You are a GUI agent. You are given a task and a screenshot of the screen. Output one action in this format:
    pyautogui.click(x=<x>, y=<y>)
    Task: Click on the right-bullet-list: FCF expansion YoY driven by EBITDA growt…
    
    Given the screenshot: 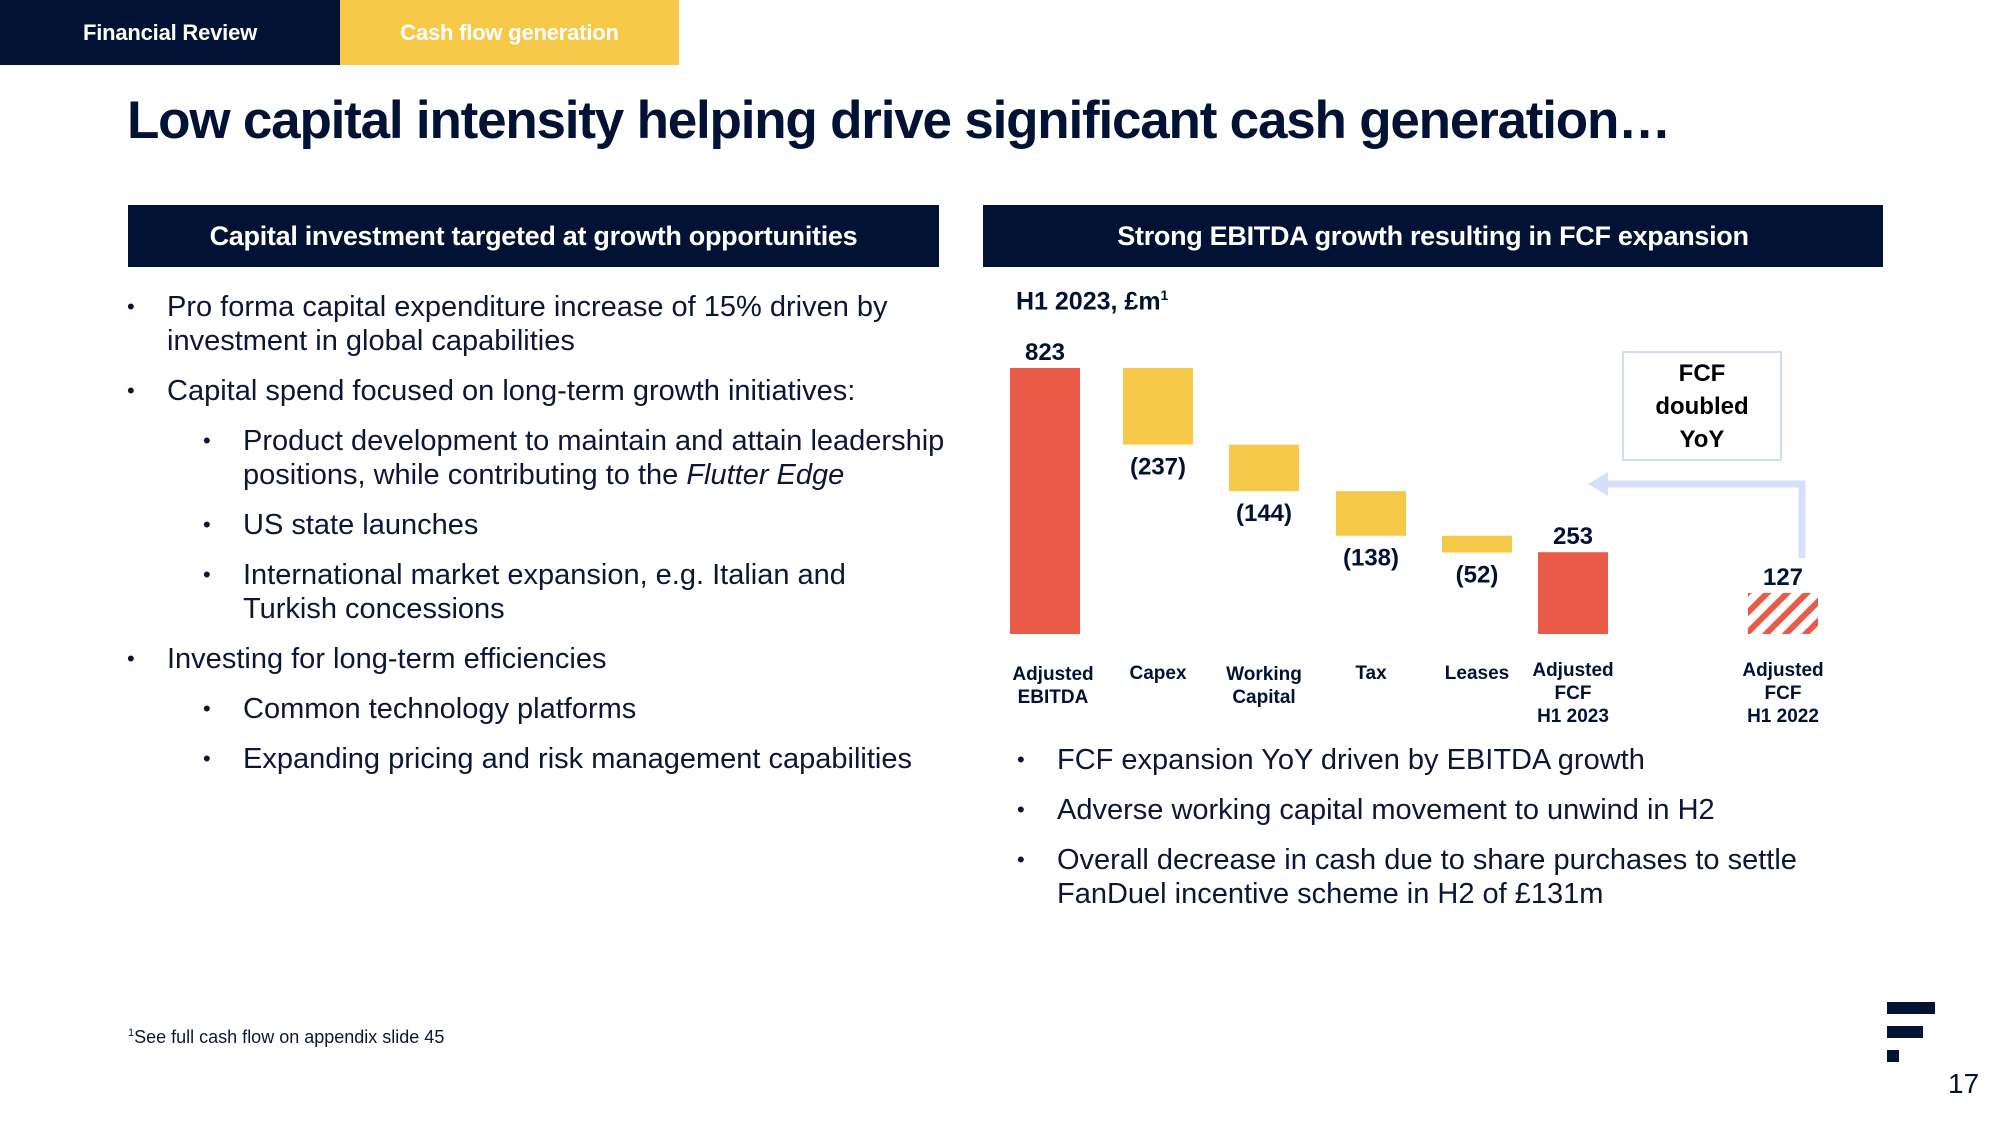 What is the action you would take?
    pyautogui.click(x=1447, y=835)
    